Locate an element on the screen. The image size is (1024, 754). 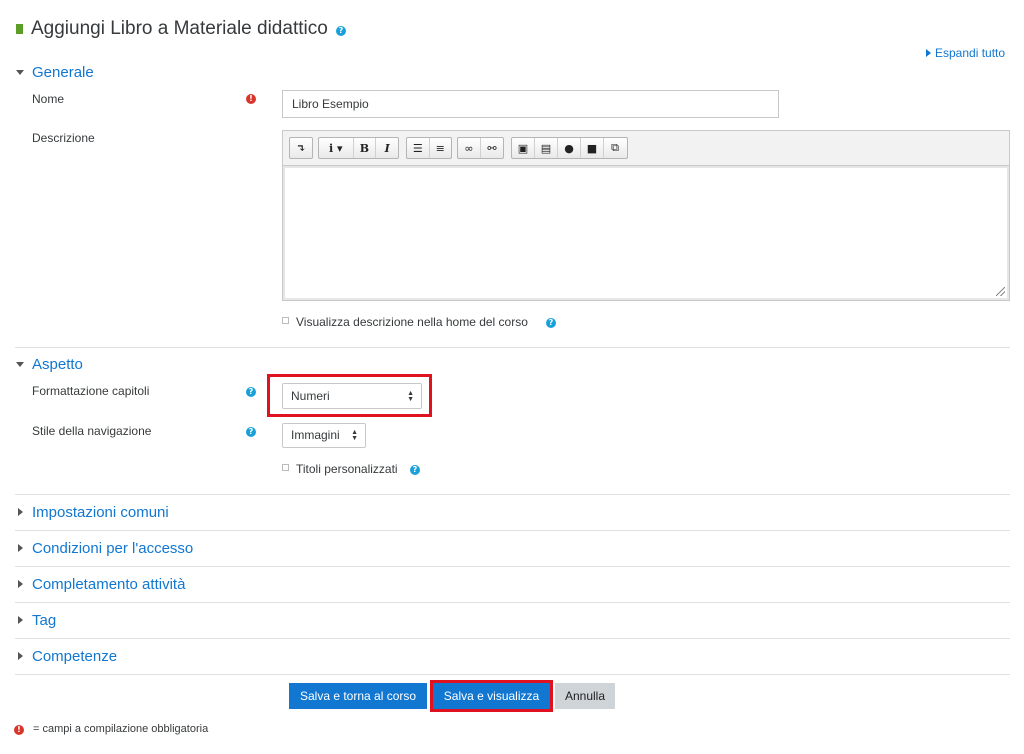
required-note: = campi a compilazione obbligatoria is located at coordinates (121, 729).